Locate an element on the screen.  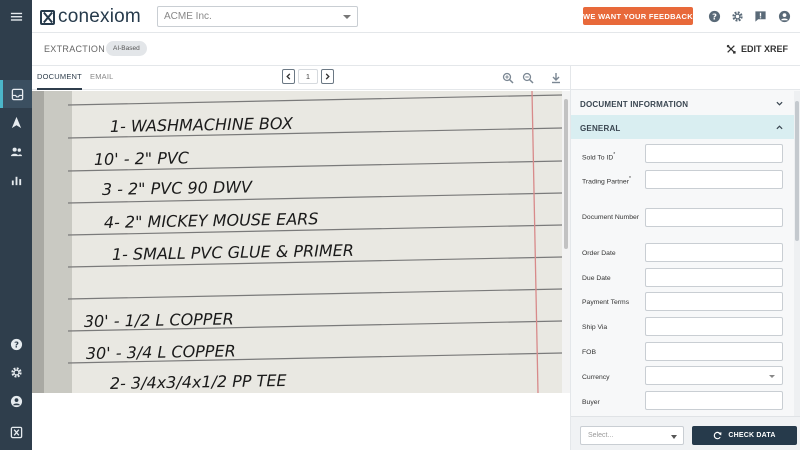
field-trading-partner: Trading Partner* is located at coordinates (683, 182).